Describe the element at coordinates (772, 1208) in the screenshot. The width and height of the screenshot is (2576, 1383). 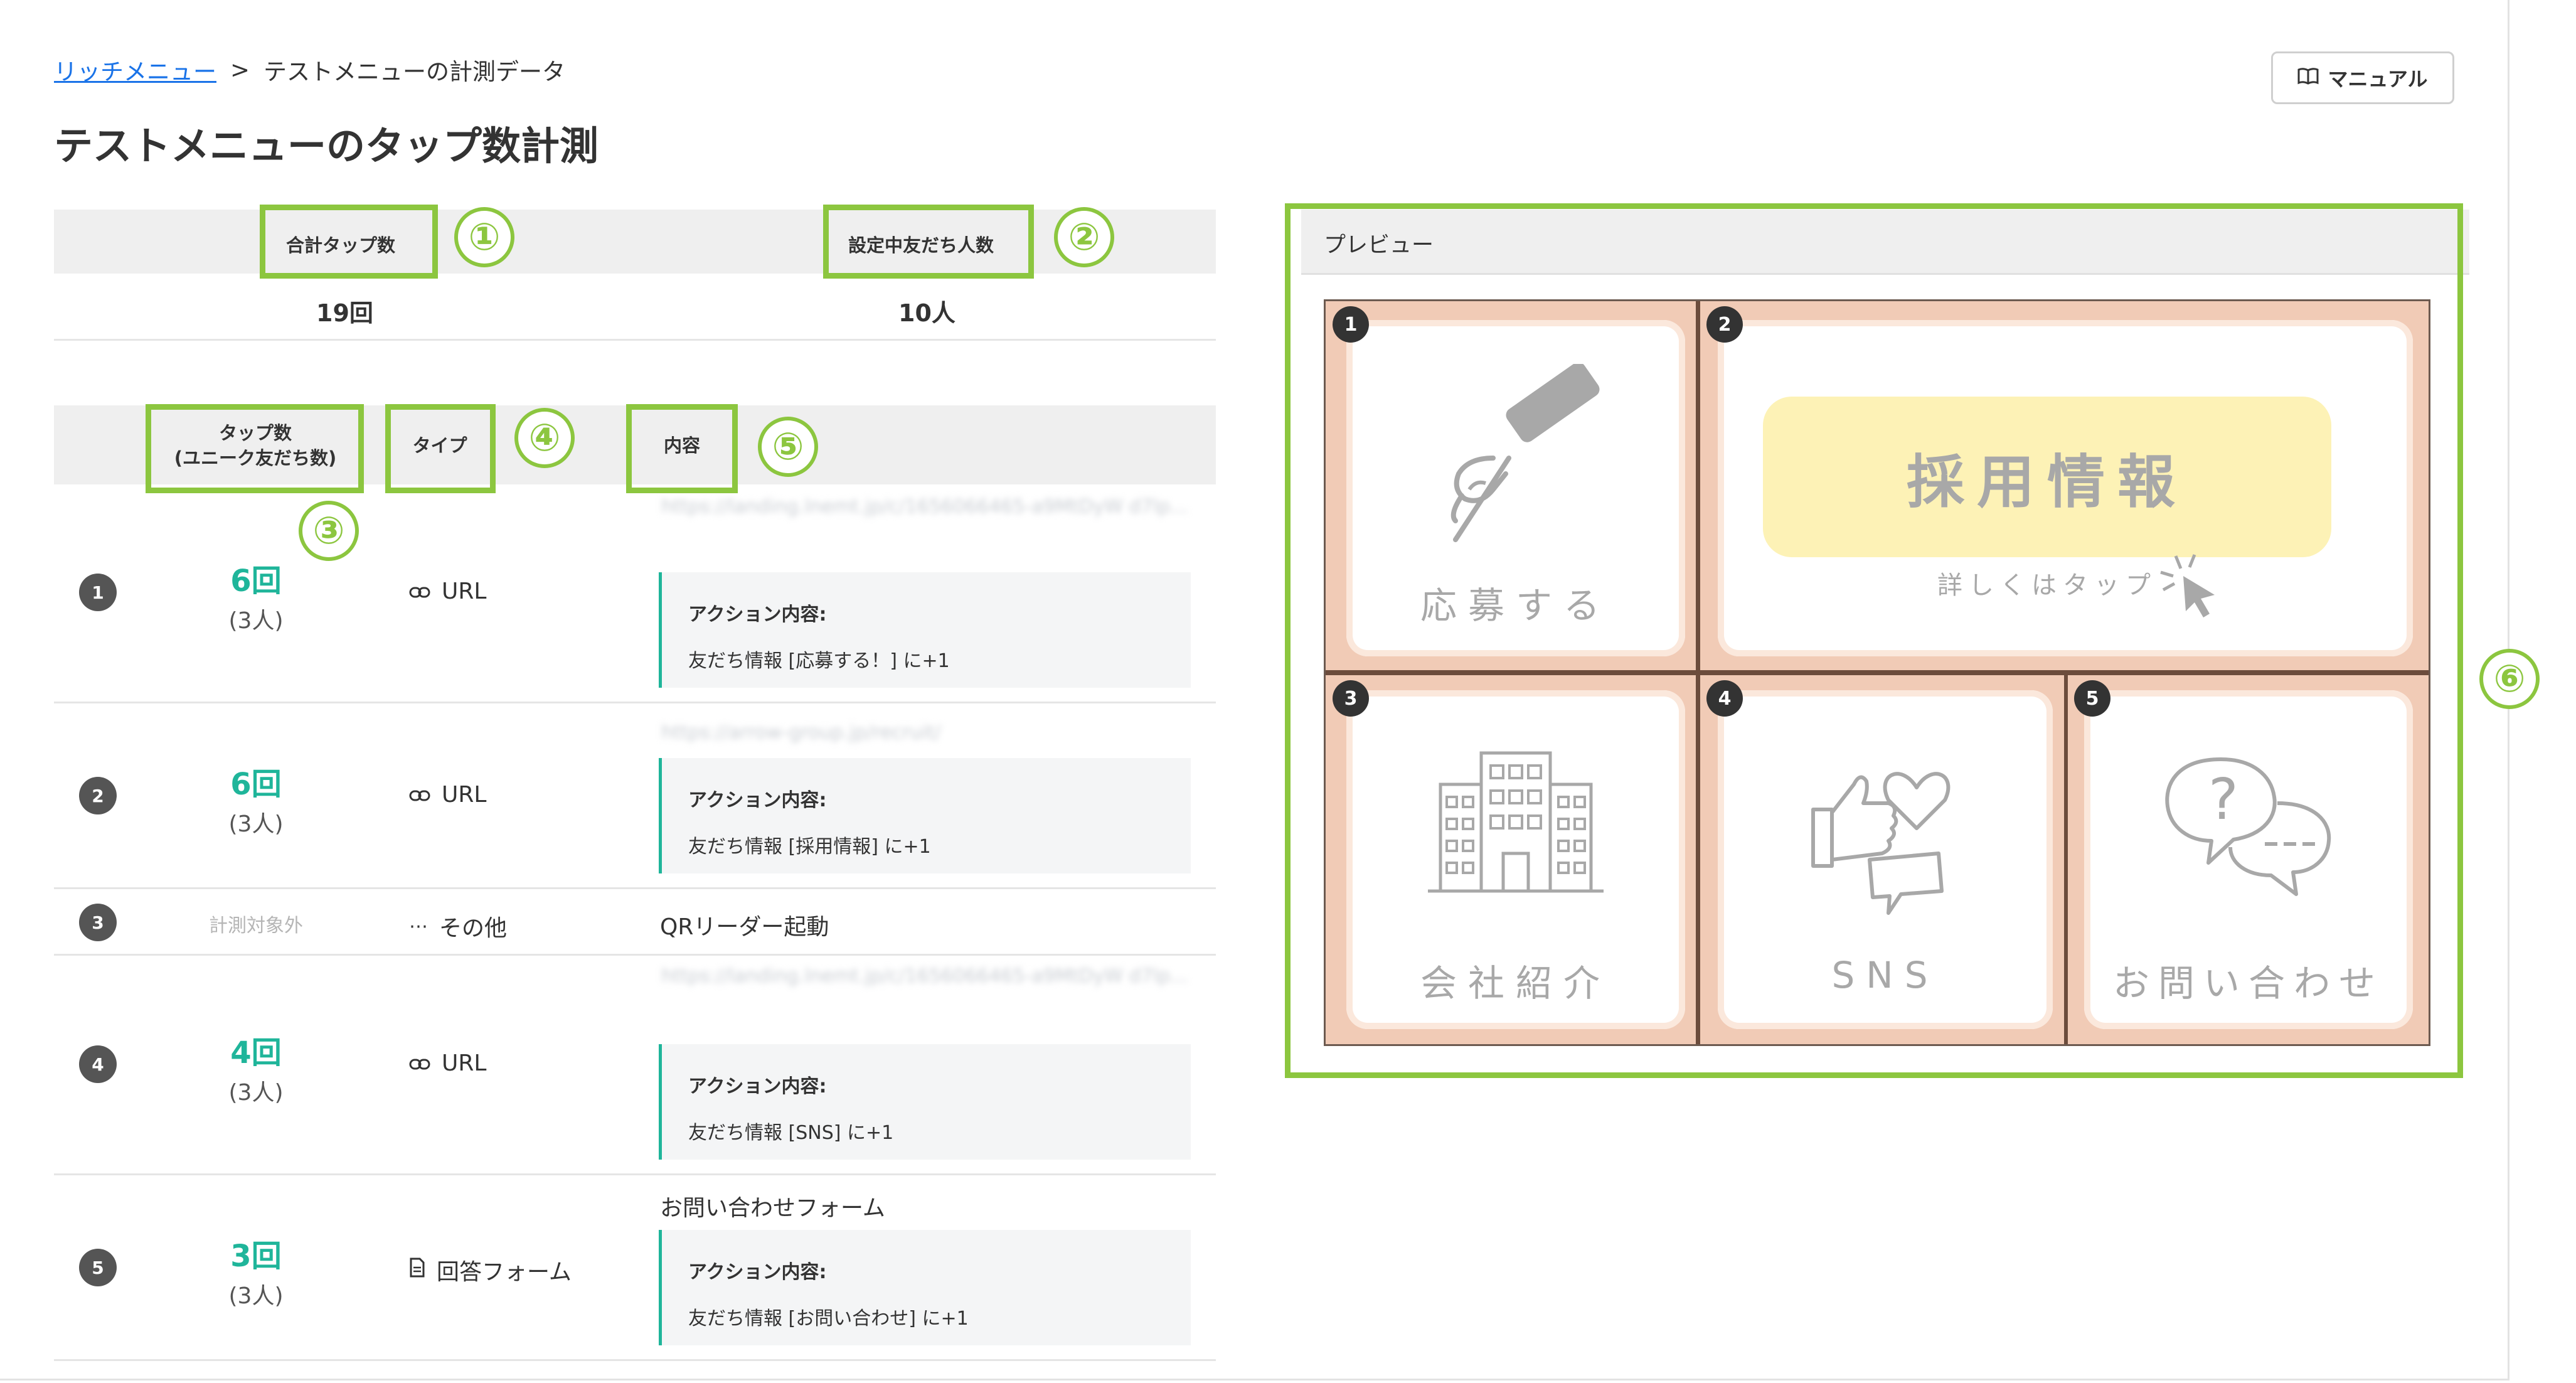
I see `content-text: お問い合わせフォーム` at that location.